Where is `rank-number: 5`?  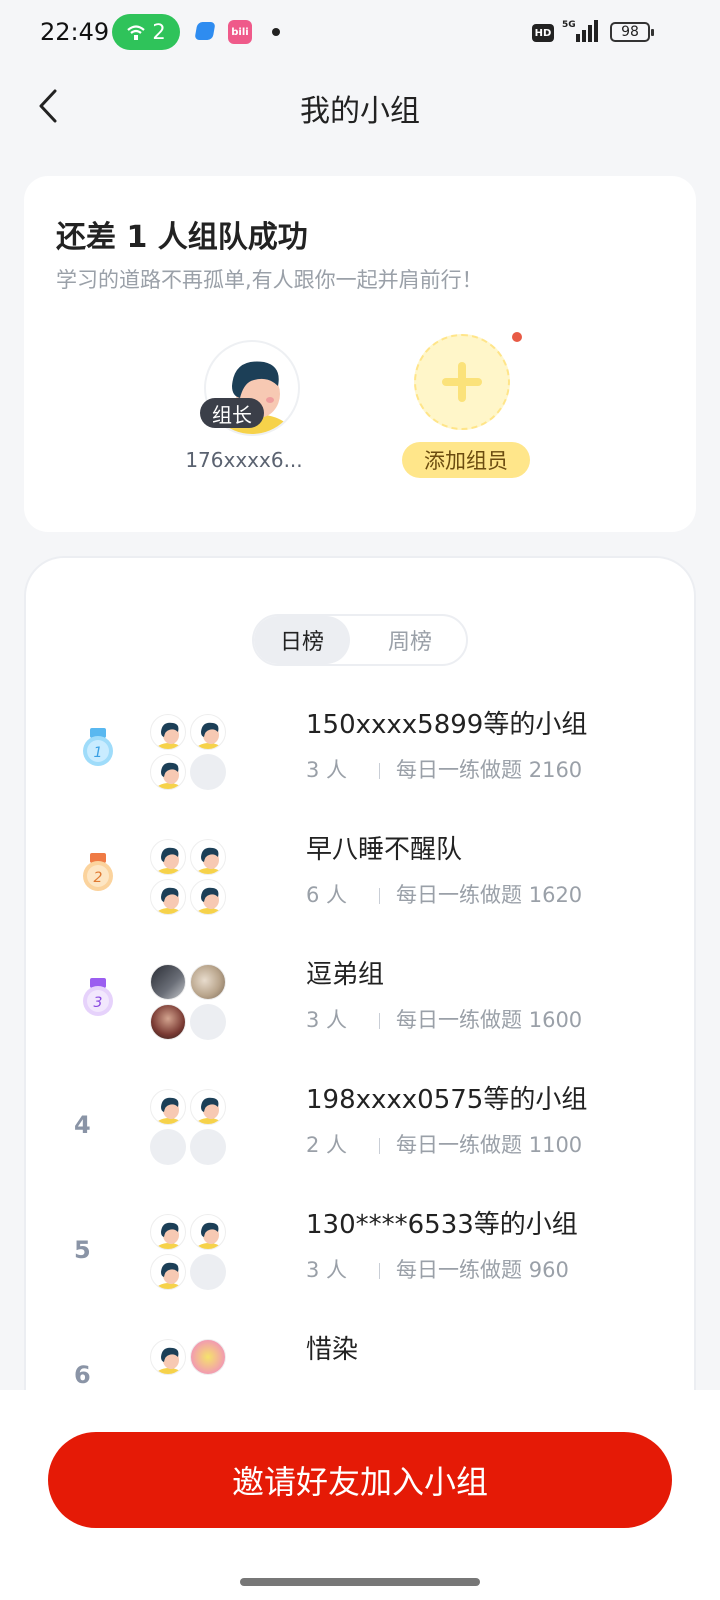
rank-number: 5 is located at coordinates (82, 1250).